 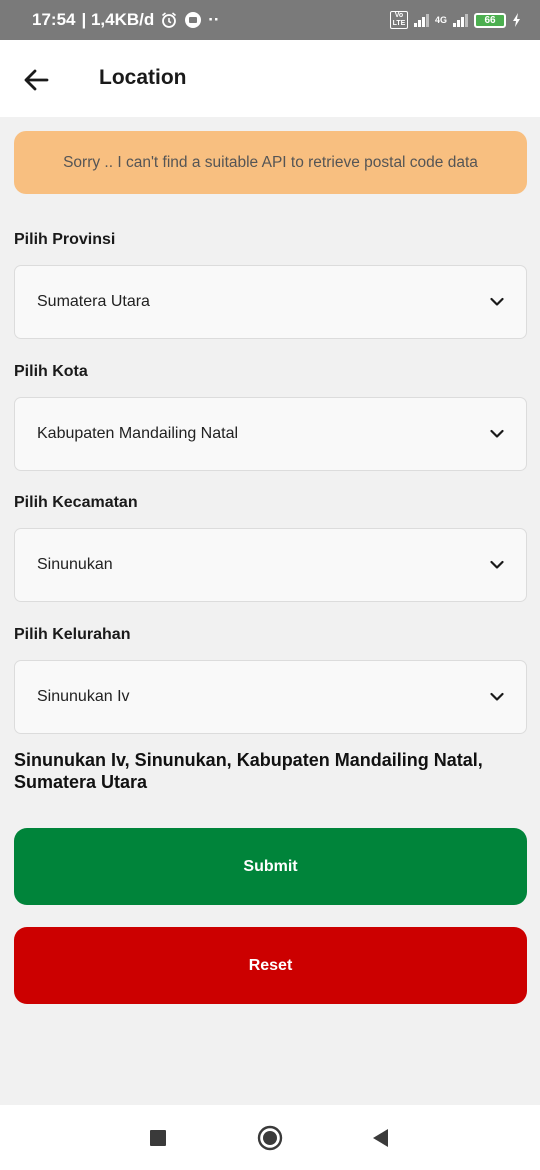 I want to click on status-dots: ··, so click(x=214, y=19).